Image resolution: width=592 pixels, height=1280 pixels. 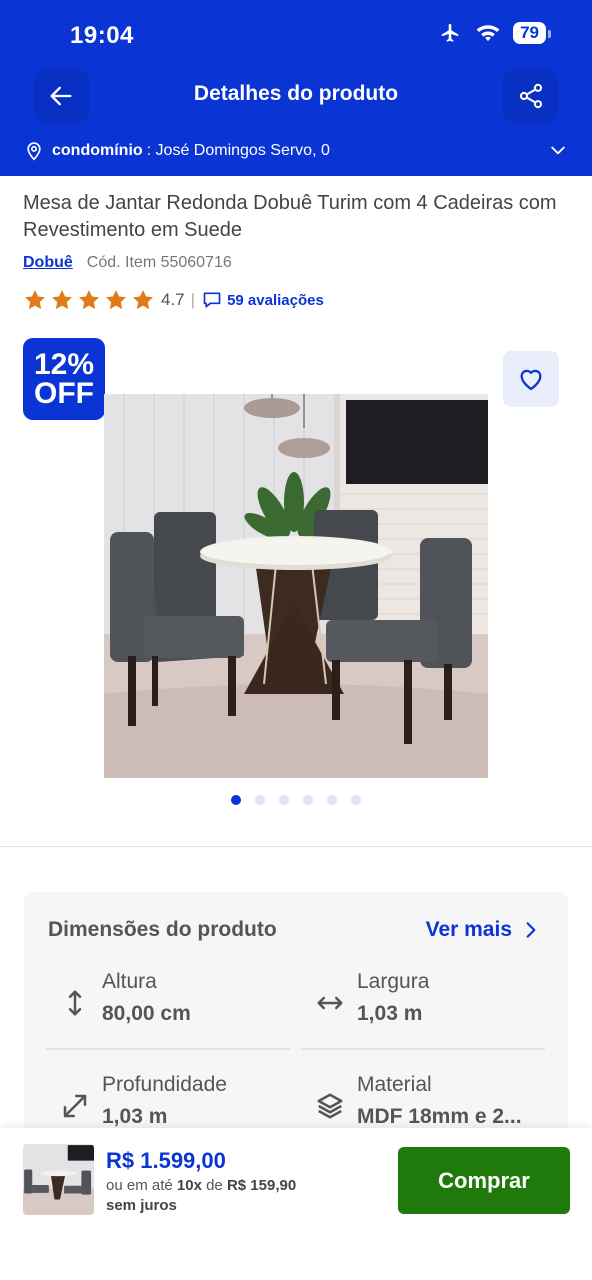 I want to click on discount-off: OFF, so click(x=64, y=393).